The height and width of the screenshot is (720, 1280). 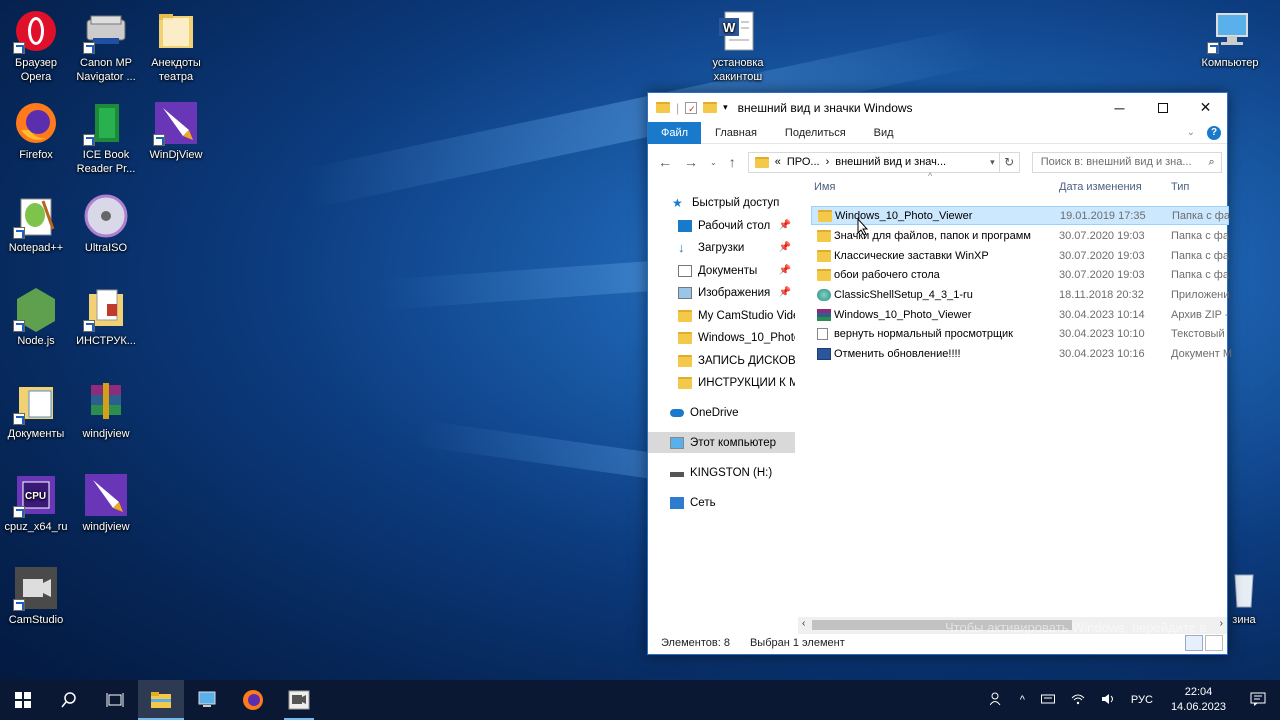 What do you see at coordinates (1230, 39) in the screenshot?
I see `desktop-icon-computer: Компьютер` at bounding box center [1230, 39].